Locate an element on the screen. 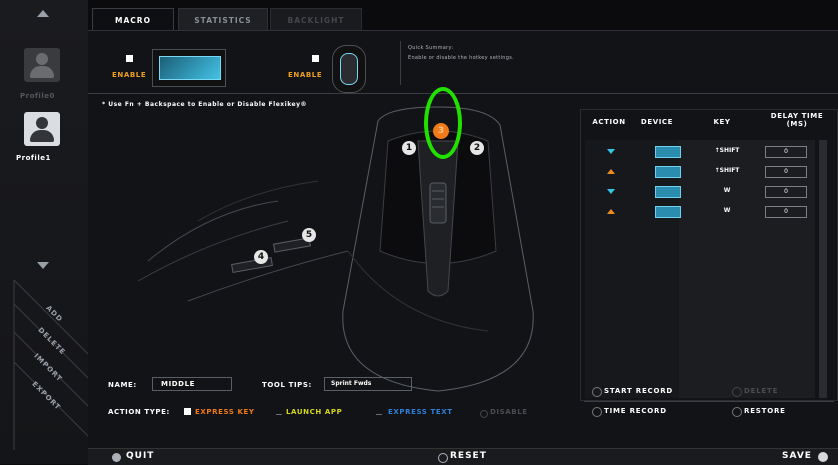 The width and height of the screenshot is (838, 465). delete-button: DELETE is located at coordinates (761, 391).